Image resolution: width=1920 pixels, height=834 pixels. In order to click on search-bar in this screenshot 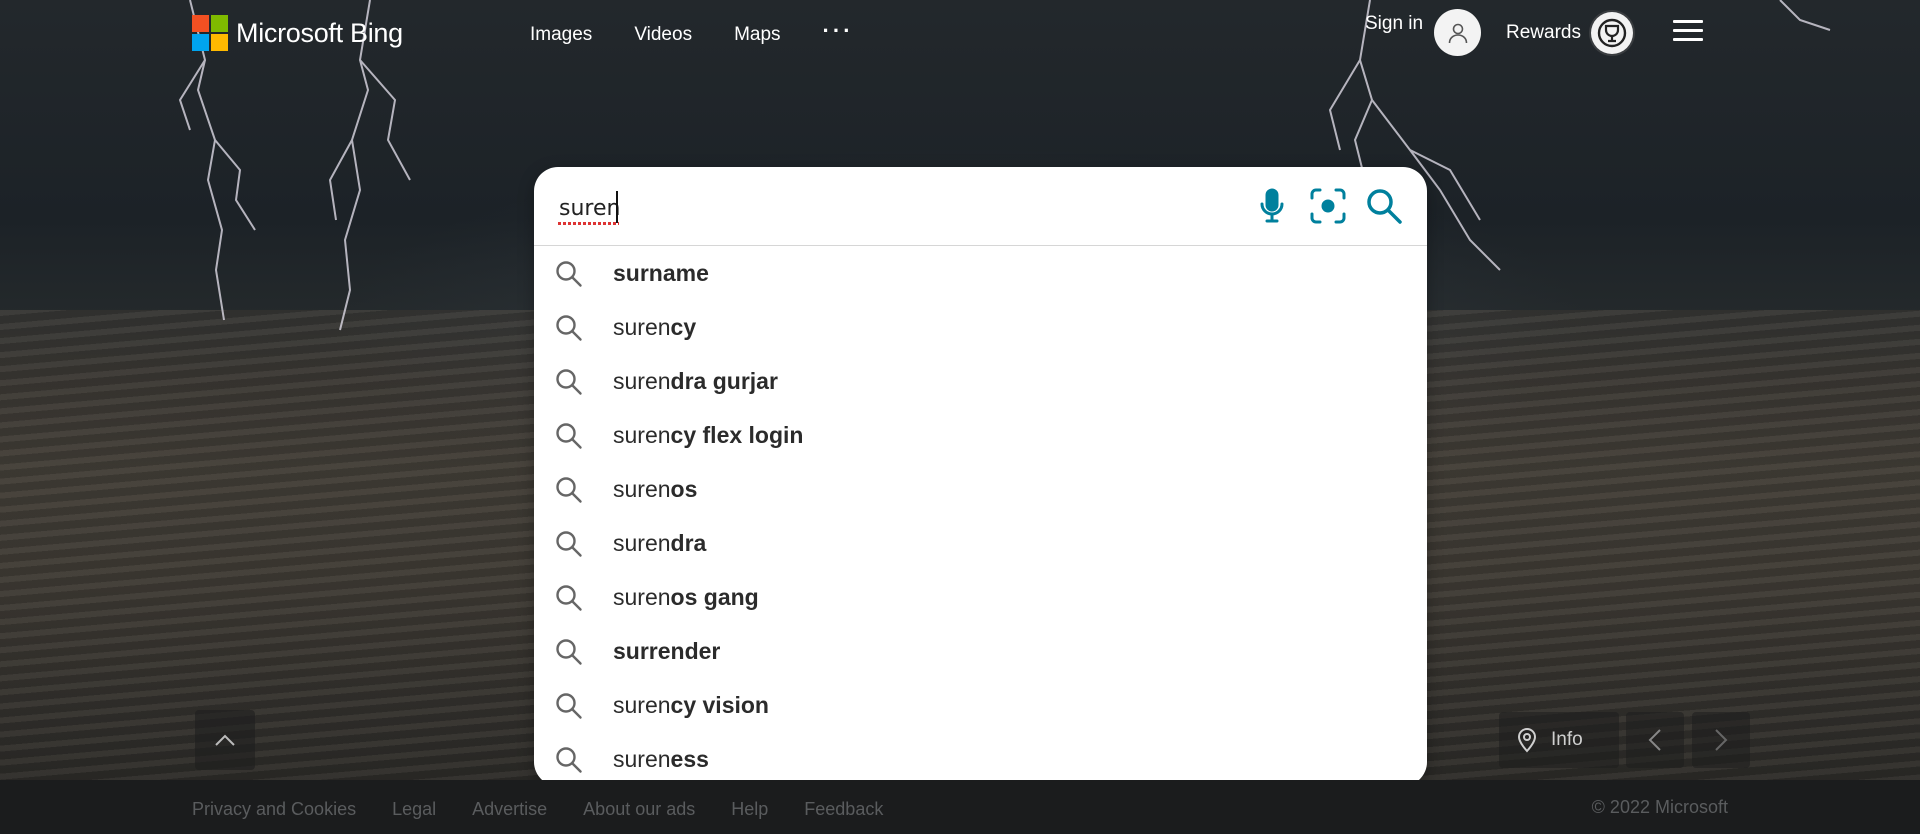, I will do `click(980, 206)`.